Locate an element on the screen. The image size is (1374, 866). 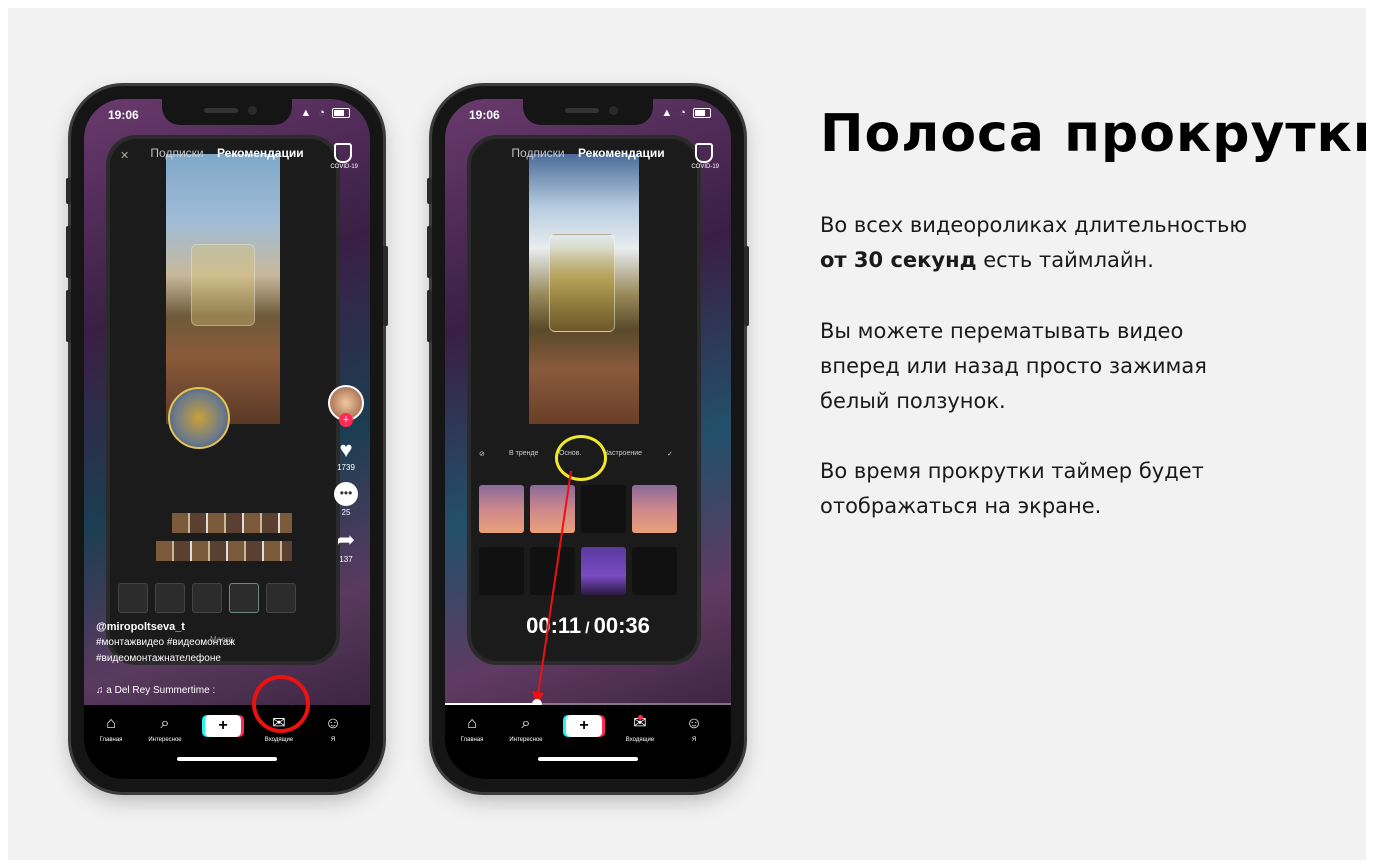
covid-label: COVID-19 is located at coordinates (344, 167).